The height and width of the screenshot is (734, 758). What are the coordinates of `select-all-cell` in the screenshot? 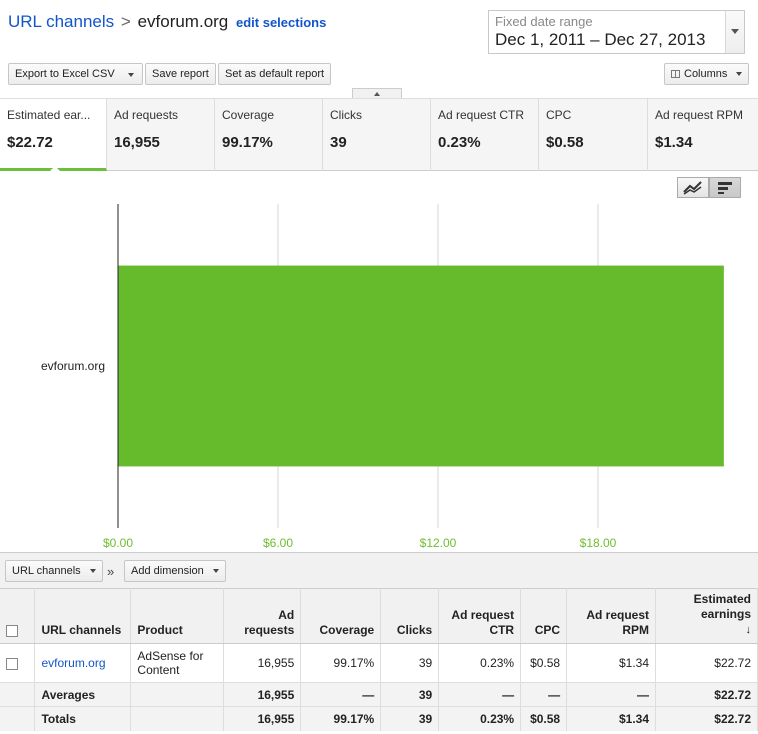 It's located at (18, 616).